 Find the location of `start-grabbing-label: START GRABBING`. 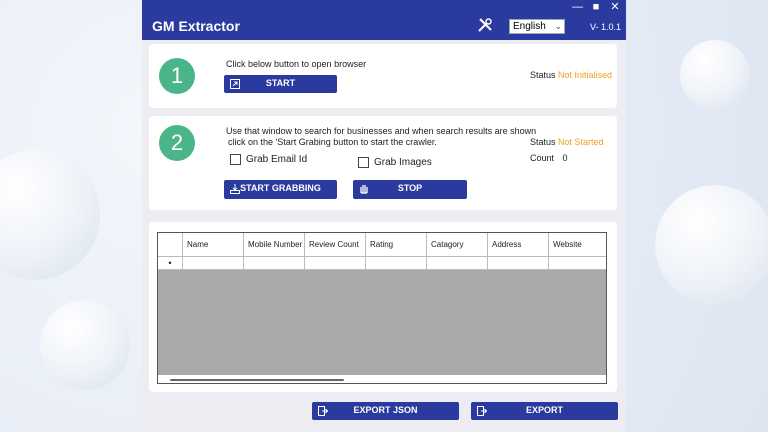

start-grabbing-label: START GRABBING is located at coordinates (280, 188).